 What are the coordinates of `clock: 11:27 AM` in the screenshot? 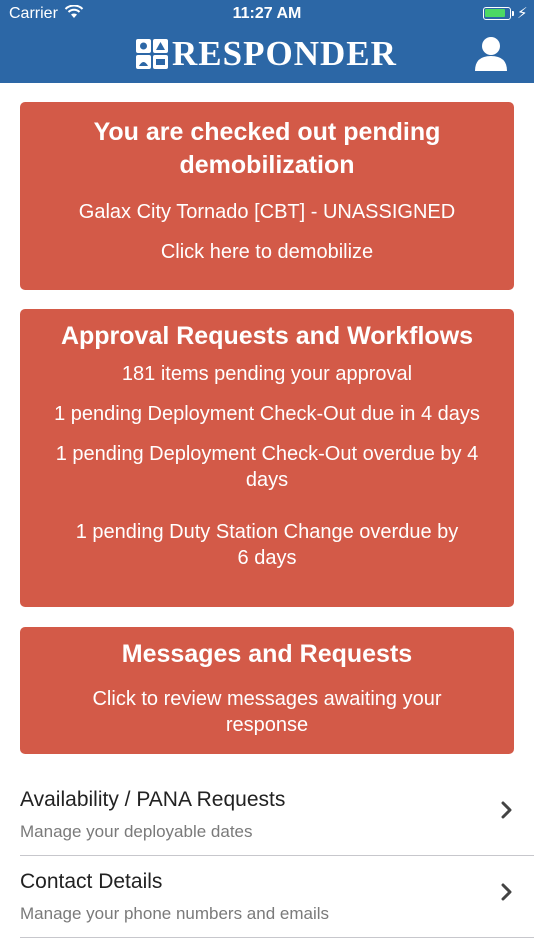 It's located at (267, 13).